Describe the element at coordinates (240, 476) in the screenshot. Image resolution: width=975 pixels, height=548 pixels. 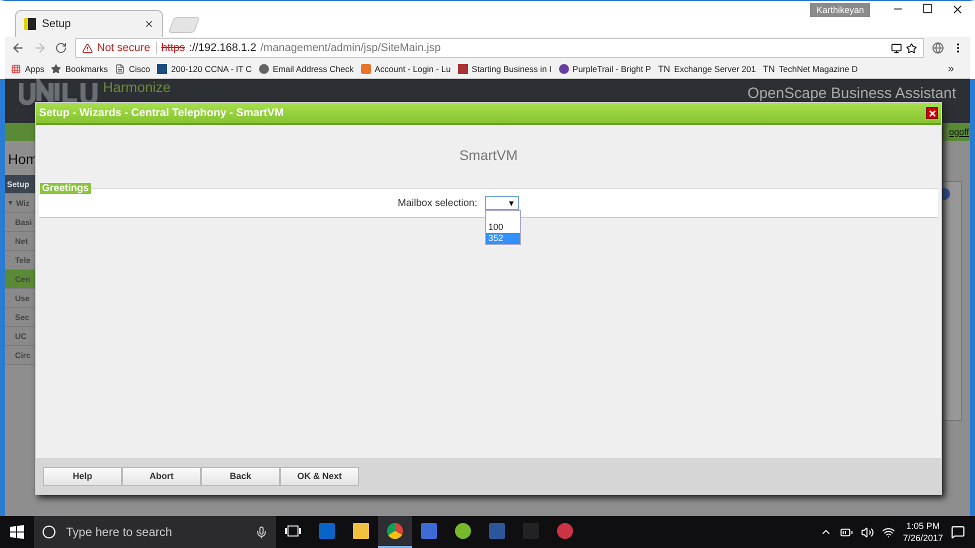
I see `wizard-button: Back` at that location.